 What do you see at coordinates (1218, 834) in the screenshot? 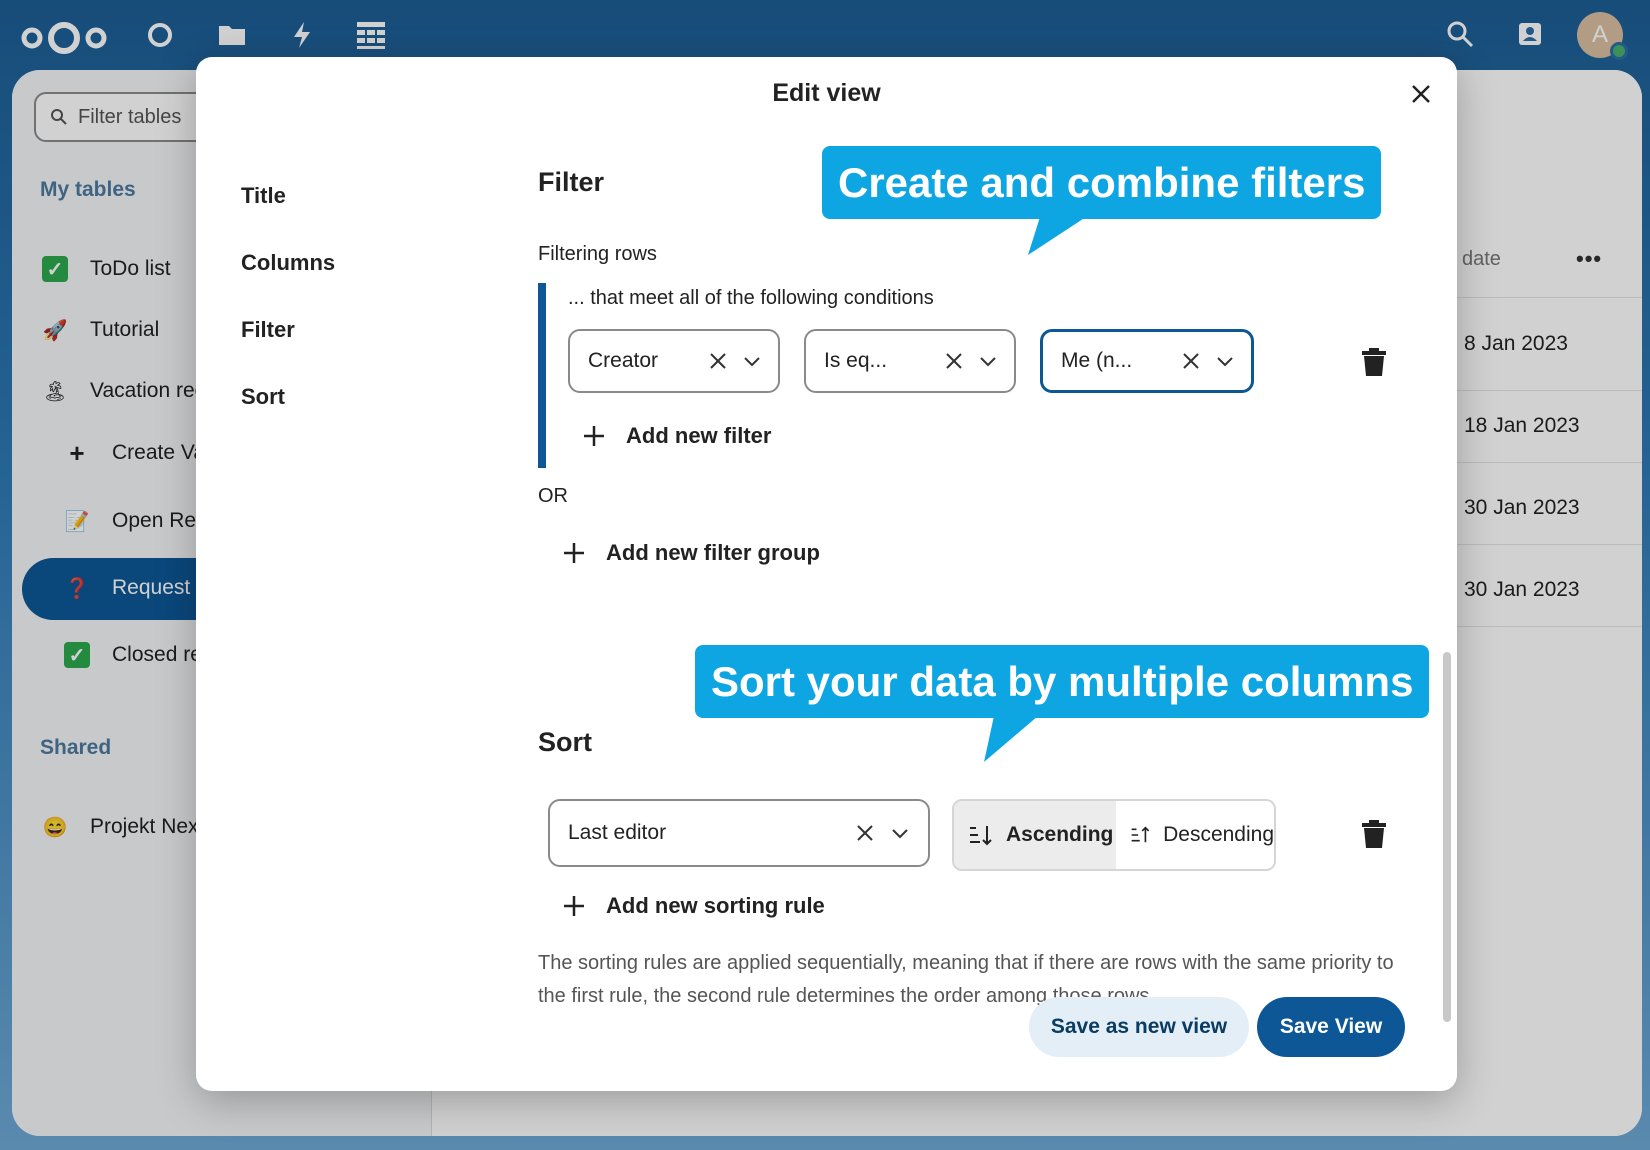
I see `descending-label: Descending` at bounding box center [1218, 834].